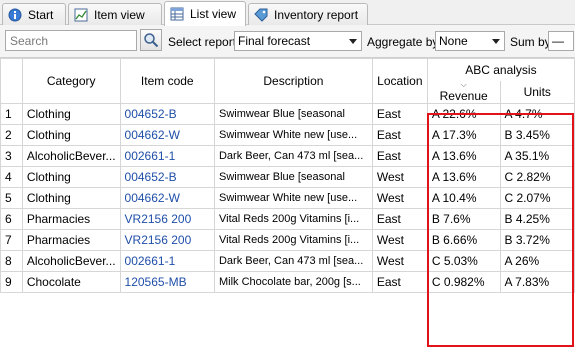 This screenshot has width=575, height=347. Describe the element at coordinates (496, 41) in the screenshot. I see `chevron-down-icon` at that location.